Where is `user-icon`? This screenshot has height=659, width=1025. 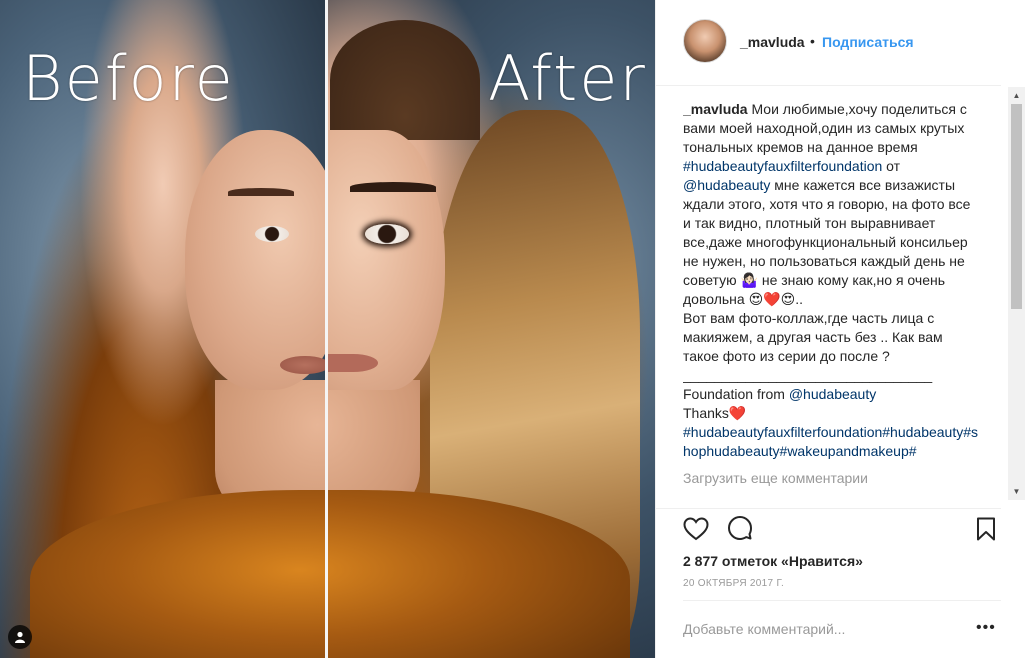
user-icon is located at coordinates (20, 637).